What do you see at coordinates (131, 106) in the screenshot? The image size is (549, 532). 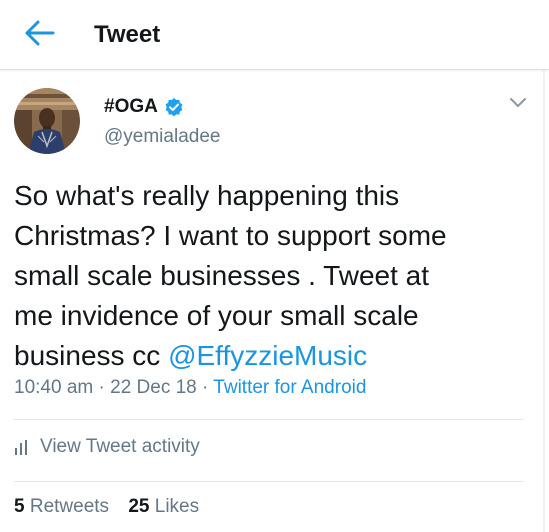 I see `author-display-name: #OGA` at bounding box center [131, 106].